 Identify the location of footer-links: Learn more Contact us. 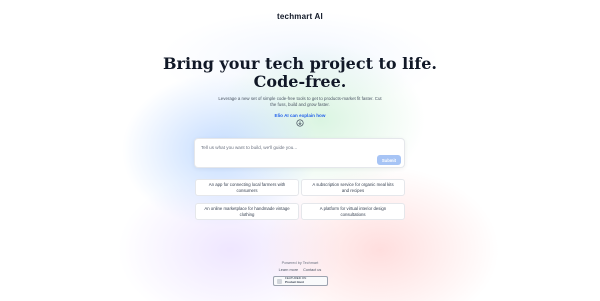
(300, 270).